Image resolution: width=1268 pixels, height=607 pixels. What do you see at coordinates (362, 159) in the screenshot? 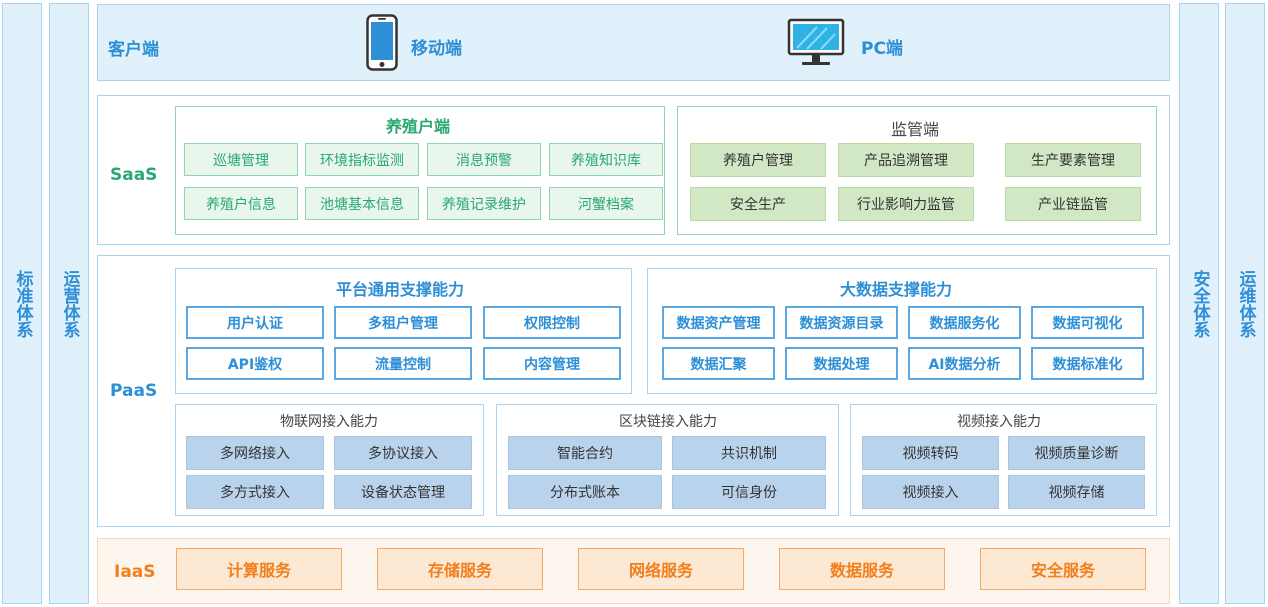
I see `farmer-item: 环境指标监测` at bounding box center [362, 159].